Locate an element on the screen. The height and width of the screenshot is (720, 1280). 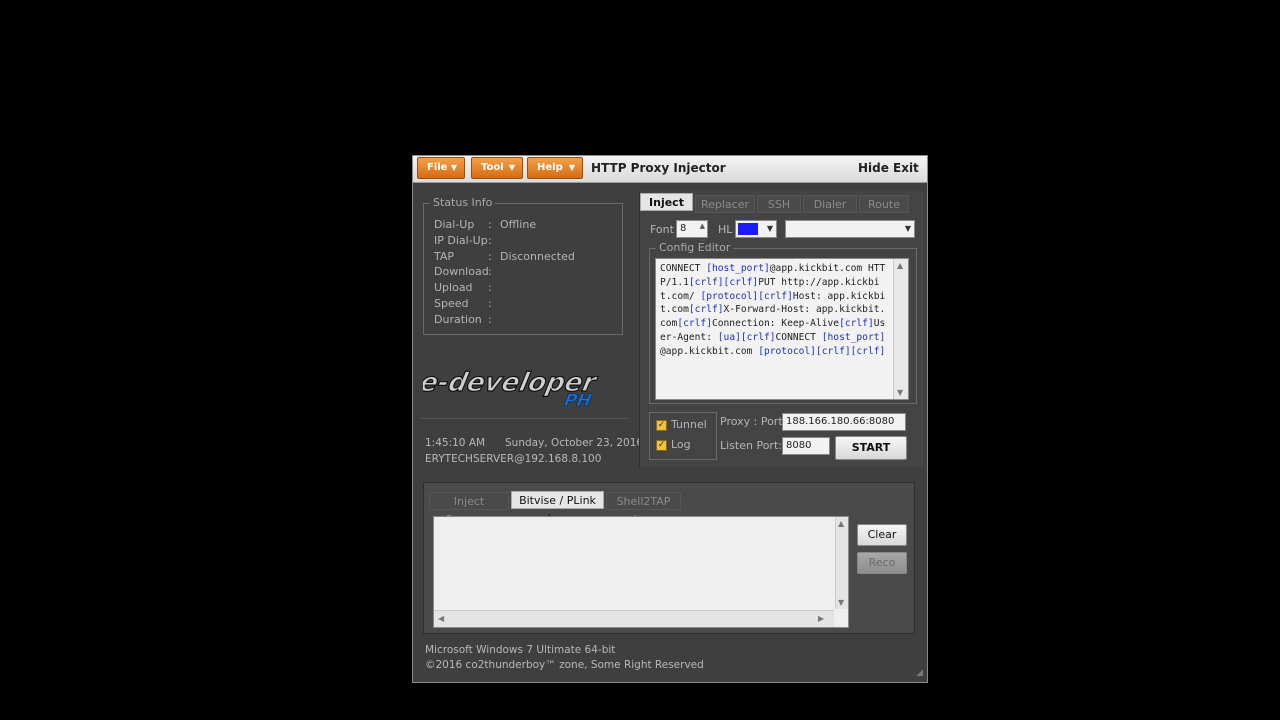
file-menu-button: File ▼ is located at coordinates (441, 168).